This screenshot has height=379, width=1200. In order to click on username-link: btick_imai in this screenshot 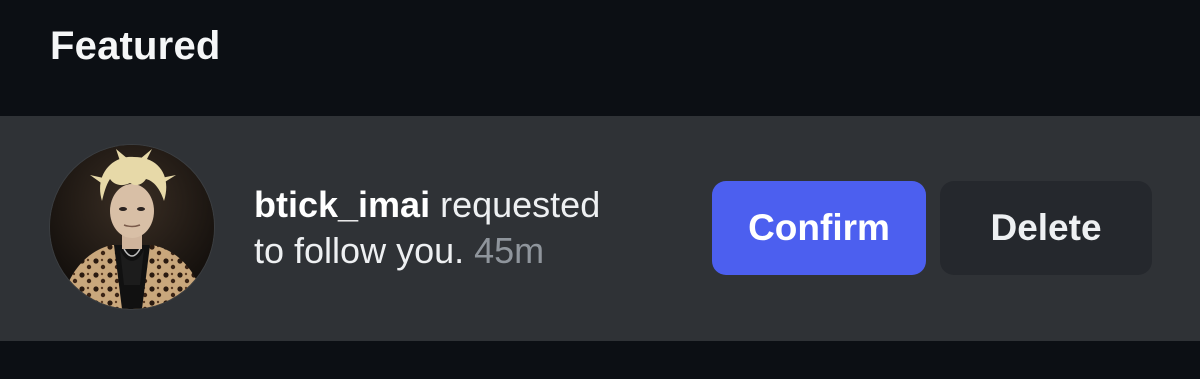, I will do `click(342, 204)`.